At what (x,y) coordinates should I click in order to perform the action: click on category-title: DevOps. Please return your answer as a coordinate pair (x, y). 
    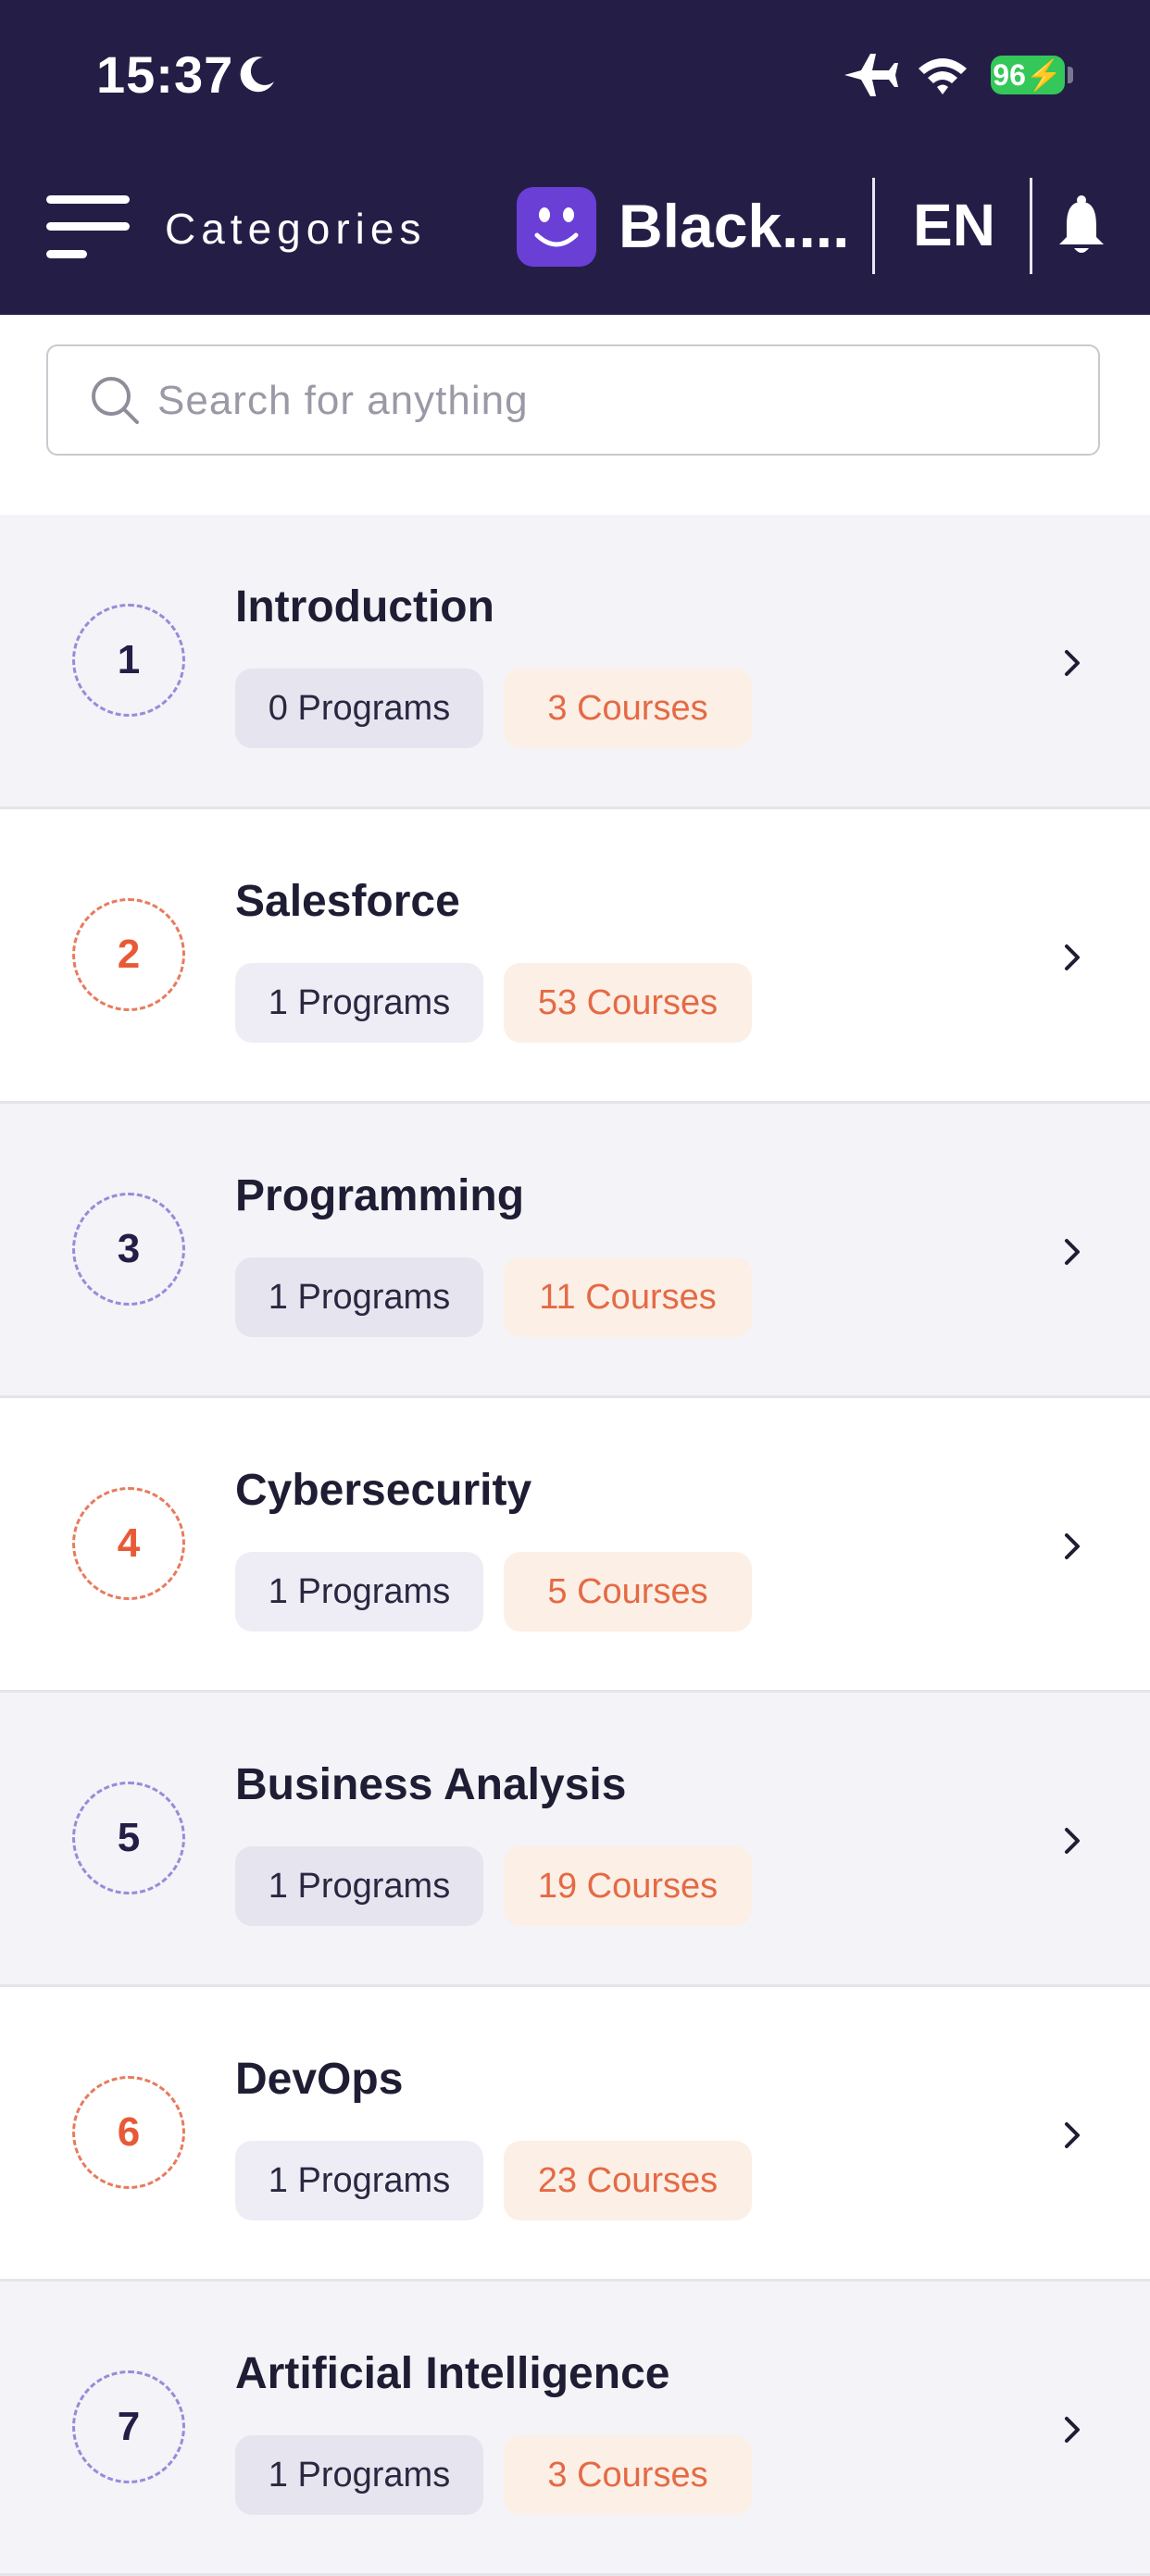
    Looking at the image, I should click on (319, 2079).